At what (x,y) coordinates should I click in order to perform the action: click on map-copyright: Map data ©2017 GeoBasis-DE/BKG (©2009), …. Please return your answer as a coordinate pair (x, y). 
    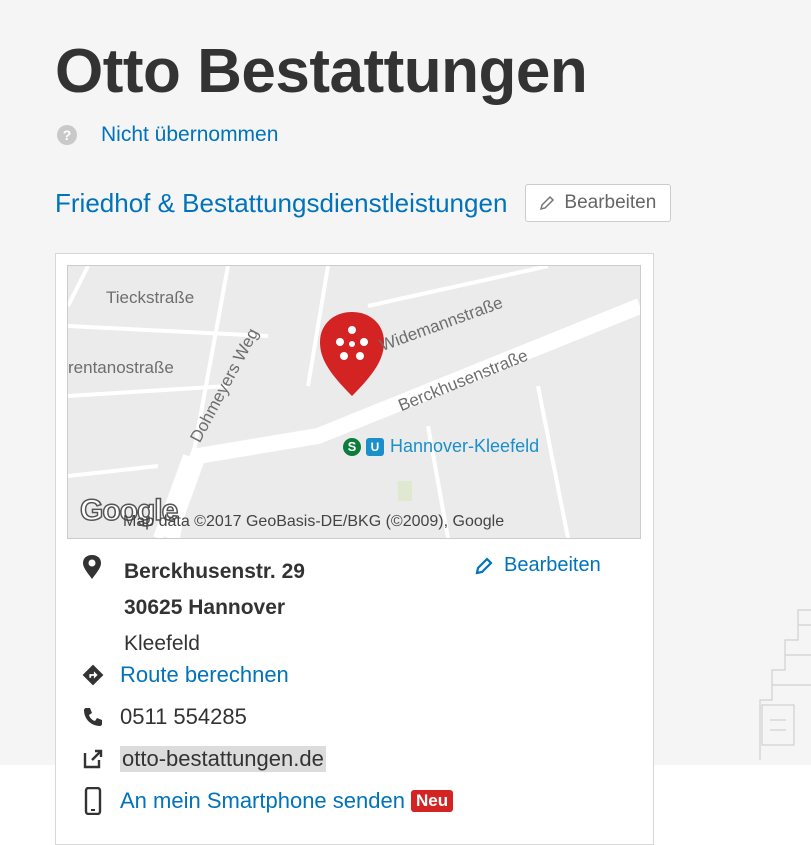
    Looking at the image, I should click on (314, 521).